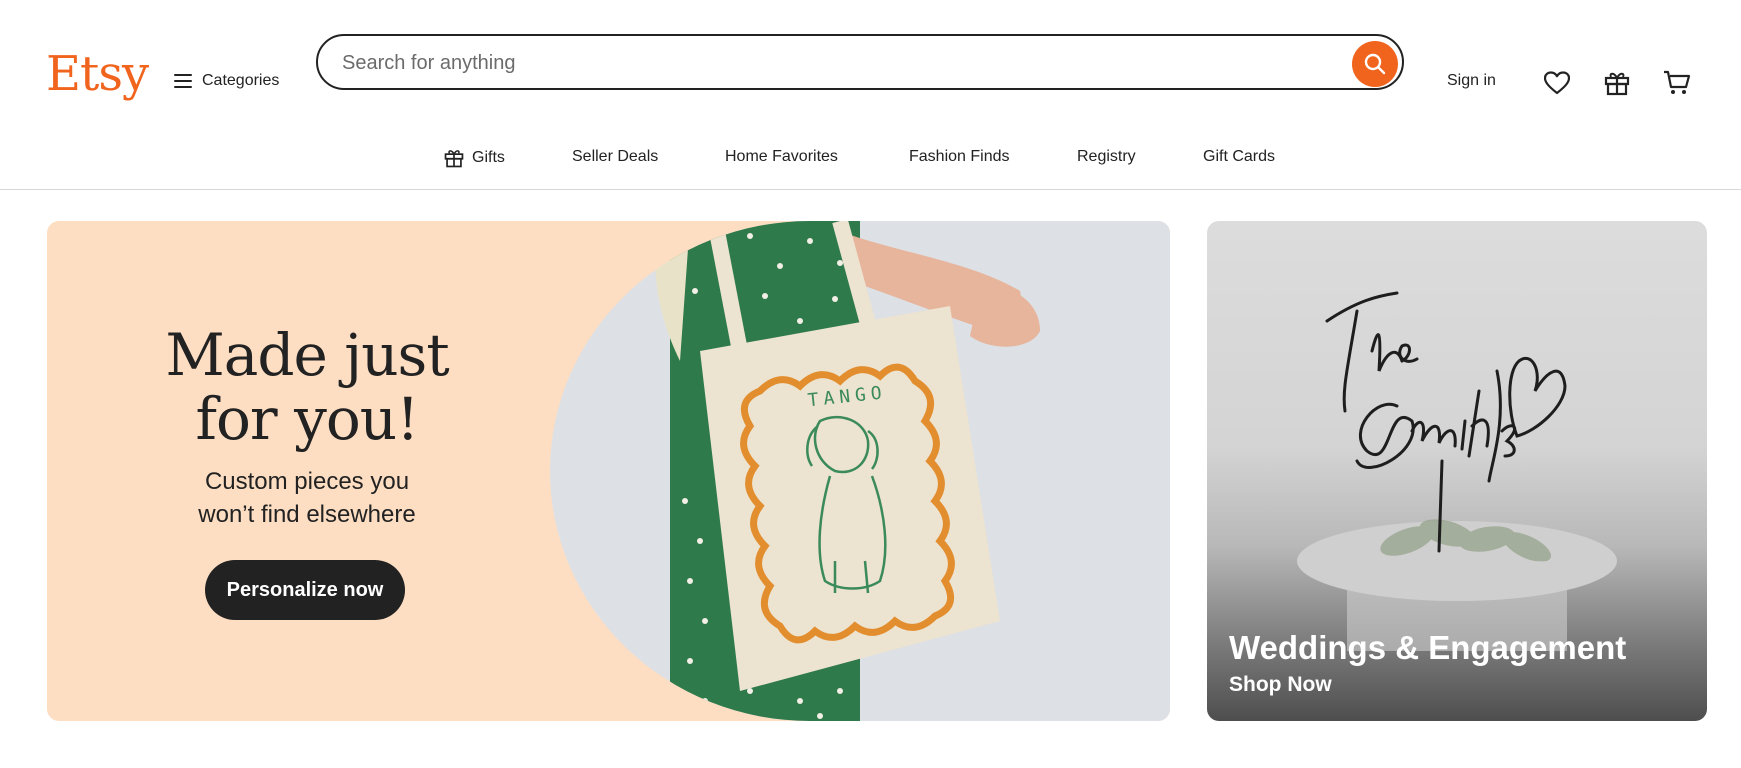 The height and width of the screenshot is (768, 1741). I want to click on hero-title: Made just for you!, so click(307, 387).